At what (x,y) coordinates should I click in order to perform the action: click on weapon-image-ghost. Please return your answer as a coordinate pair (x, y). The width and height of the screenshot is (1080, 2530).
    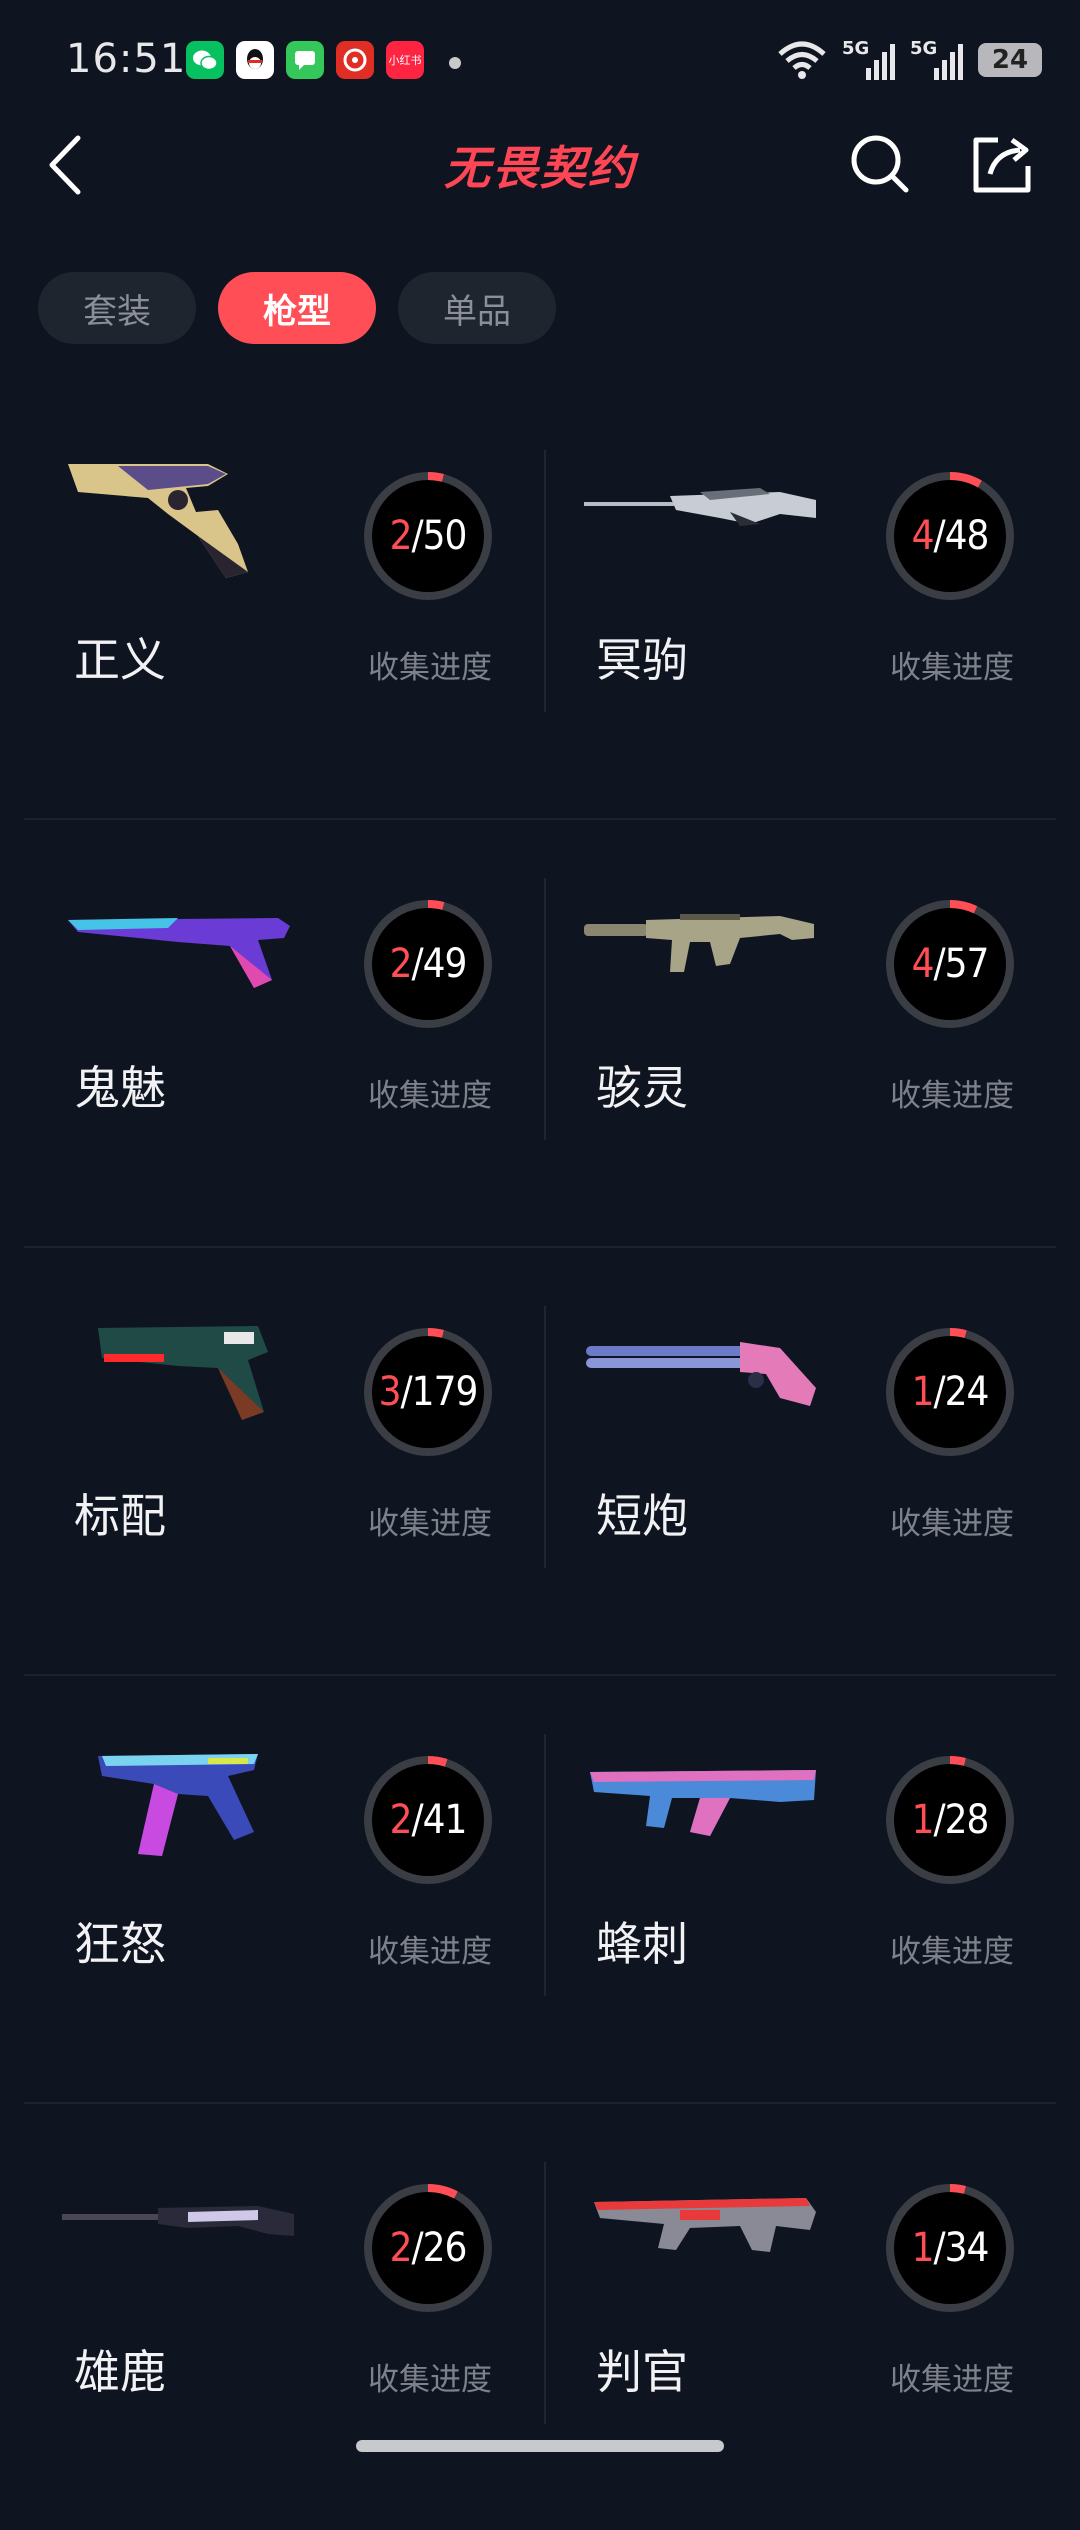
    Looking at the image, I should click on (179, 953).